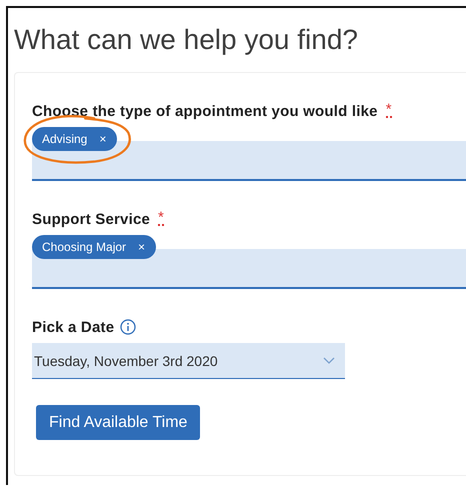 This screenshot has width=466, height=487. Describe the element at coordinates (128, 327) in the screenshot. I see `info-icon` at that location.